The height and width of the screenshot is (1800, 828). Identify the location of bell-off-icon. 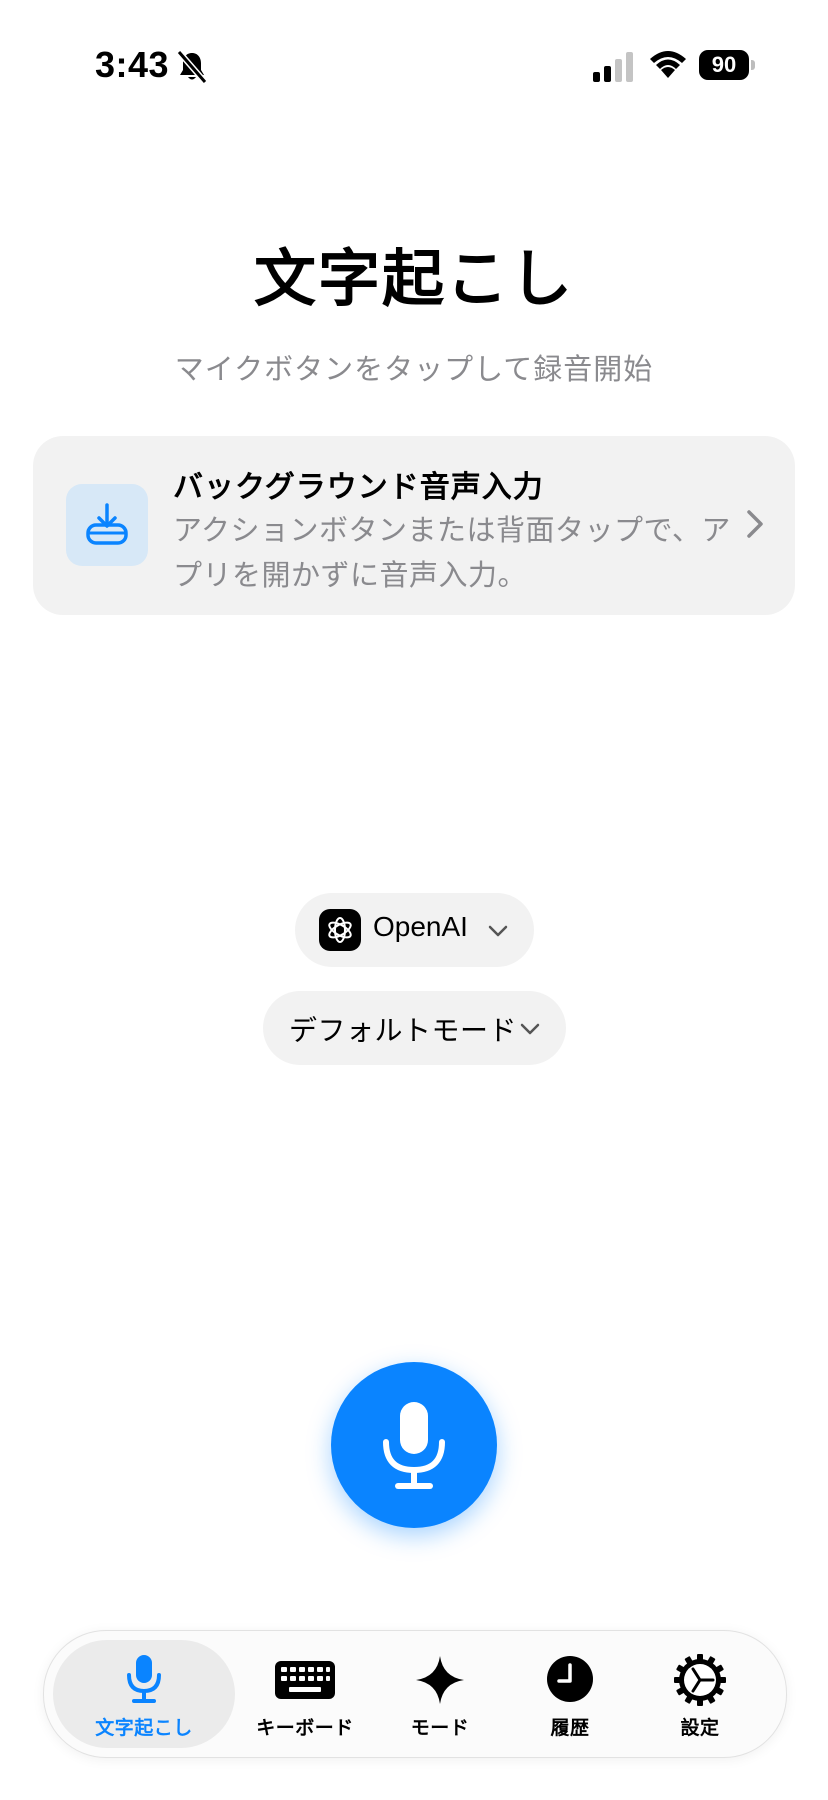
(192, 67).